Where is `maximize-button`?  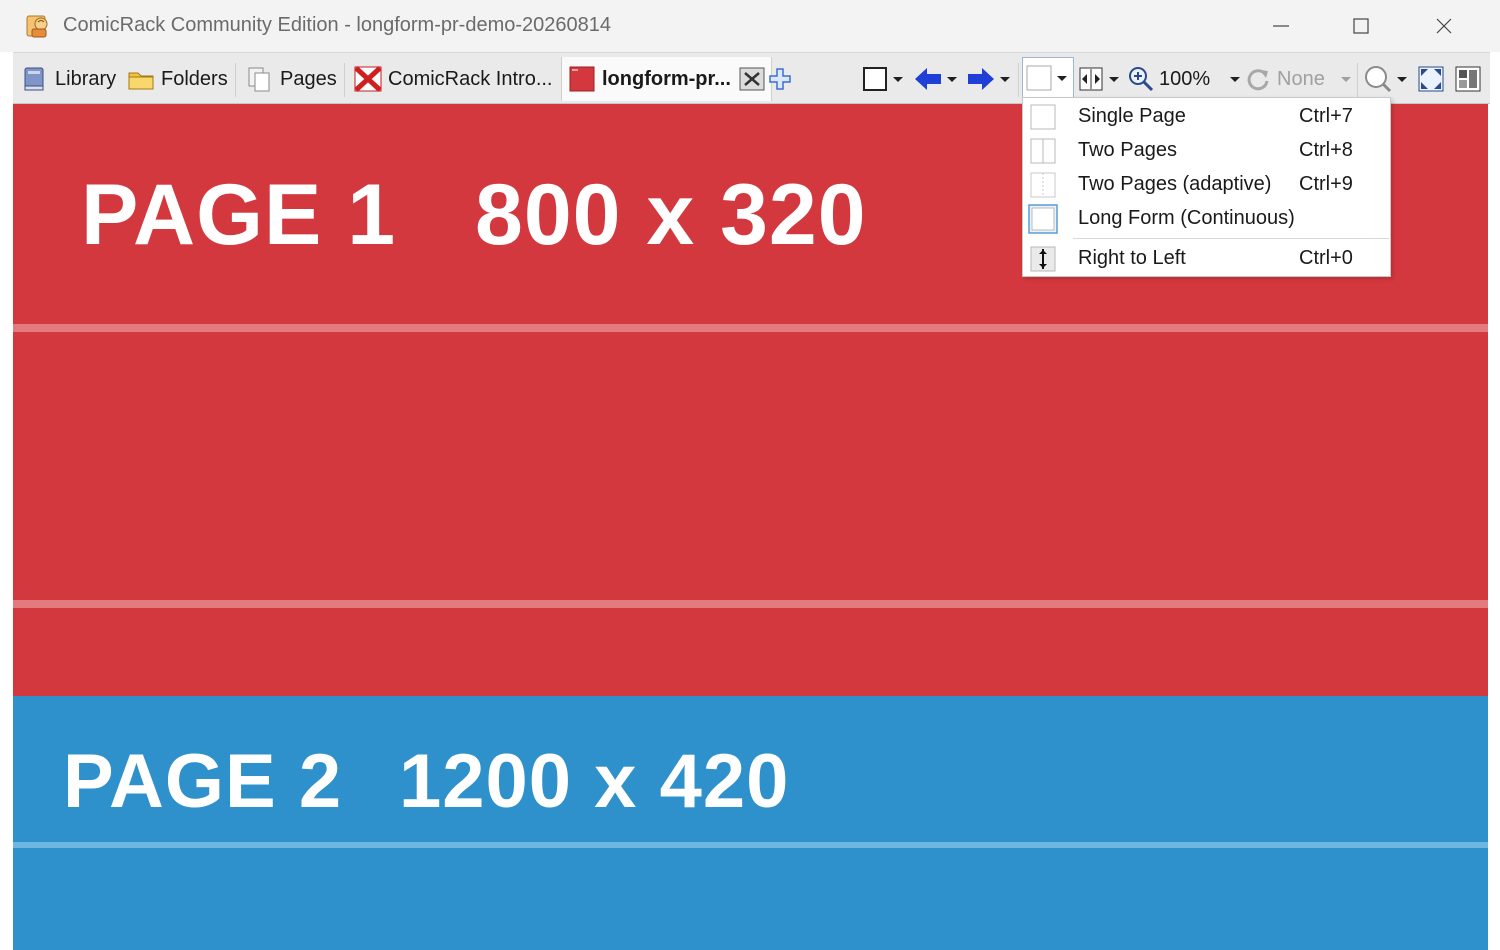
maximize-button is located at coordinates (1361, 26).